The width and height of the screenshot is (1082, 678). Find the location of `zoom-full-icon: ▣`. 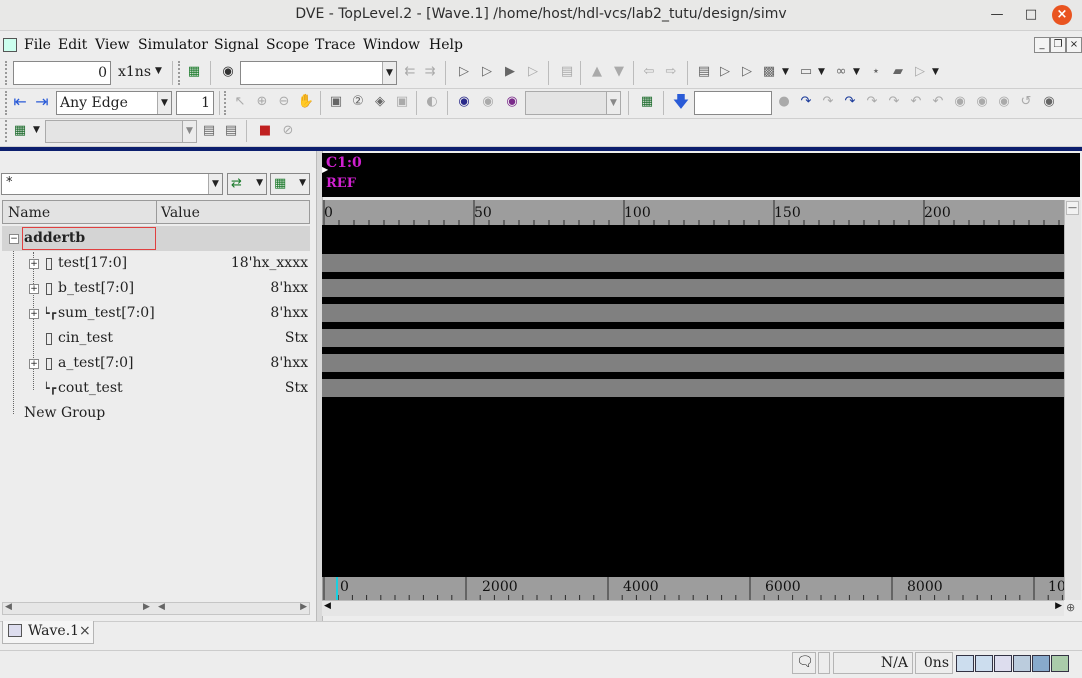

zoom-full-icon: ▣ is located at coordinates (402, 102).